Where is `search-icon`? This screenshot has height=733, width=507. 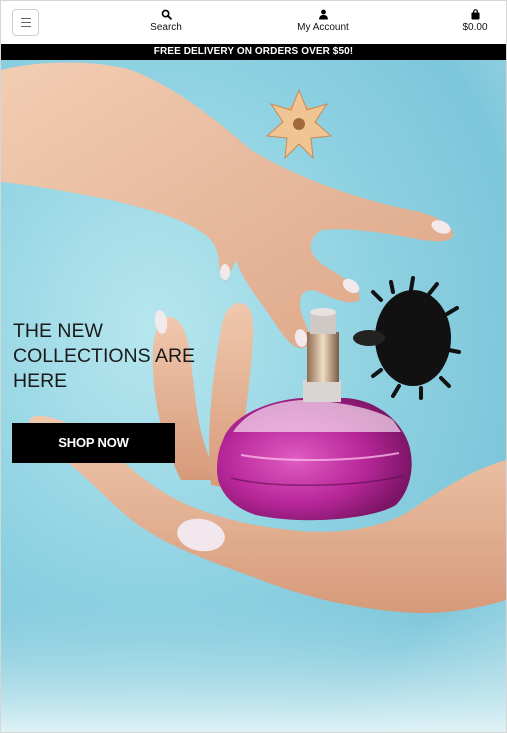 search-icon is located at coordinates (166, 14).